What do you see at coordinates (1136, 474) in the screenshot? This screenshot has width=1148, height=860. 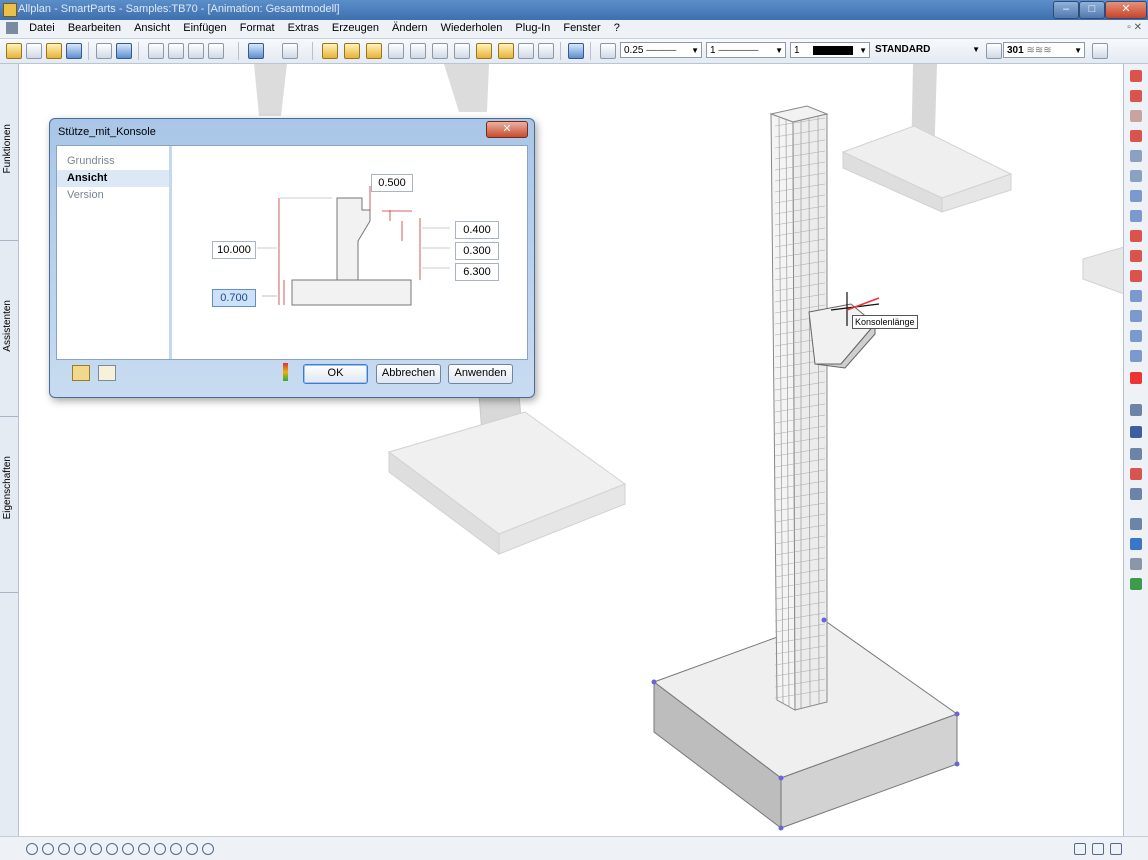 I see `erase-icon` at bounding box center [1136, 474].